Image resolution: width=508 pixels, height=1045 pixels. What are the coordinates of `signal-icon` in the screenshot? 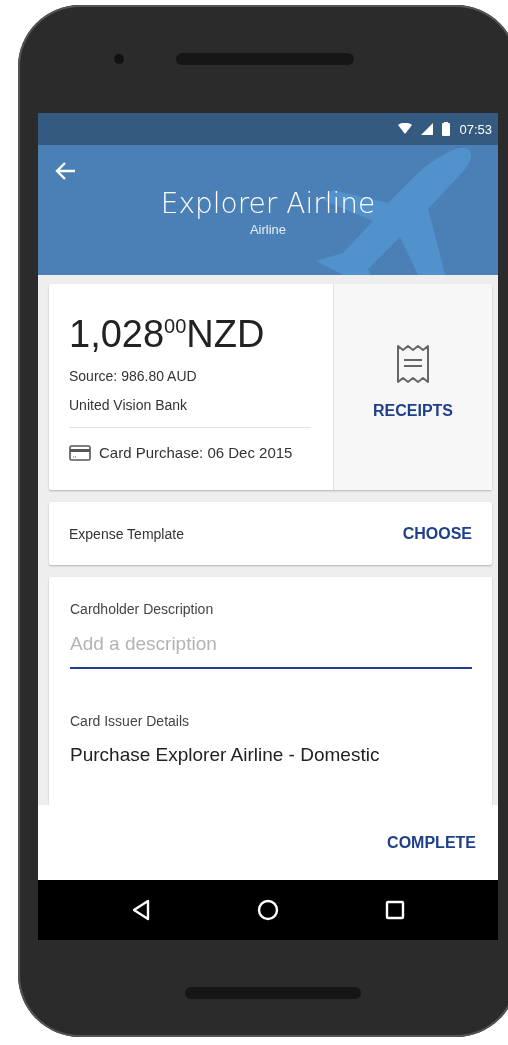 It's located at (427, 129).